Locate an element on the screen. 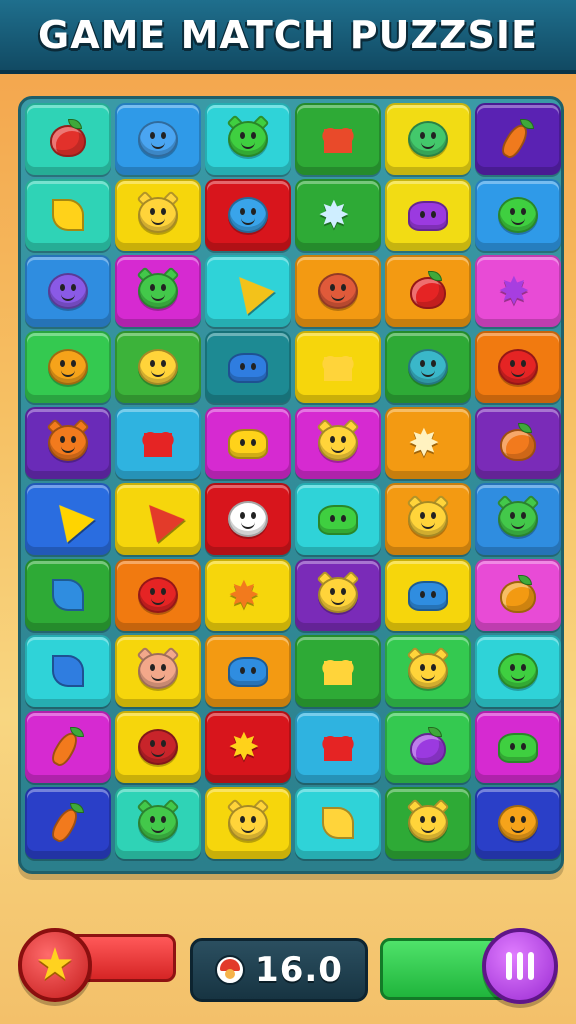 This screenshot has width=576, height=1024. tile-r8-c5 is located at coordinates (428, 671).